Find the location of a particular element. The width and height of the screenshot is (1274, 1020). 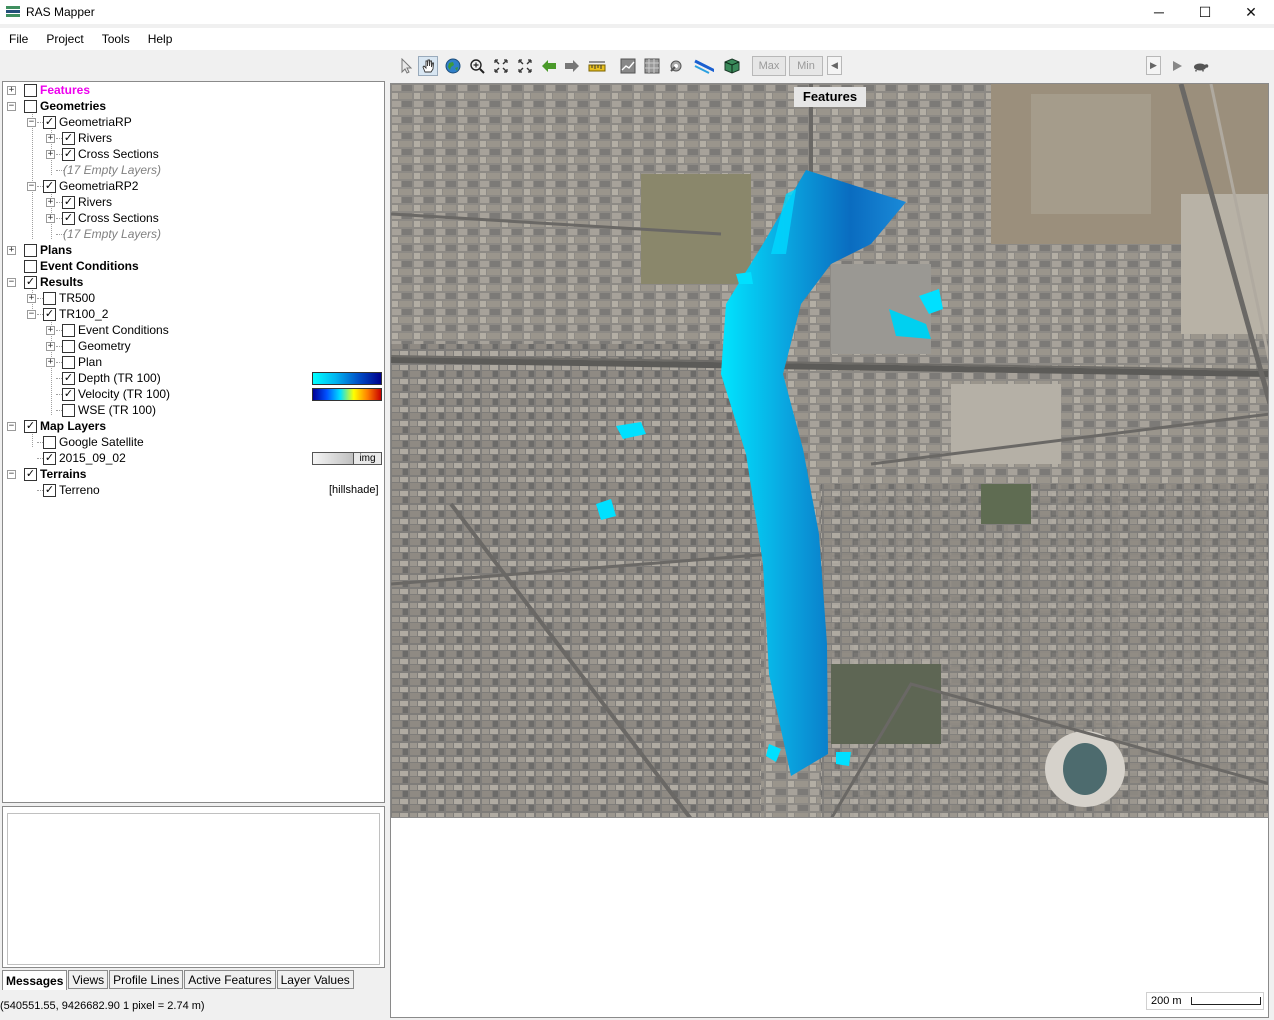

map-layers-checkbox: ✓ is located at coordinates (30, 426).